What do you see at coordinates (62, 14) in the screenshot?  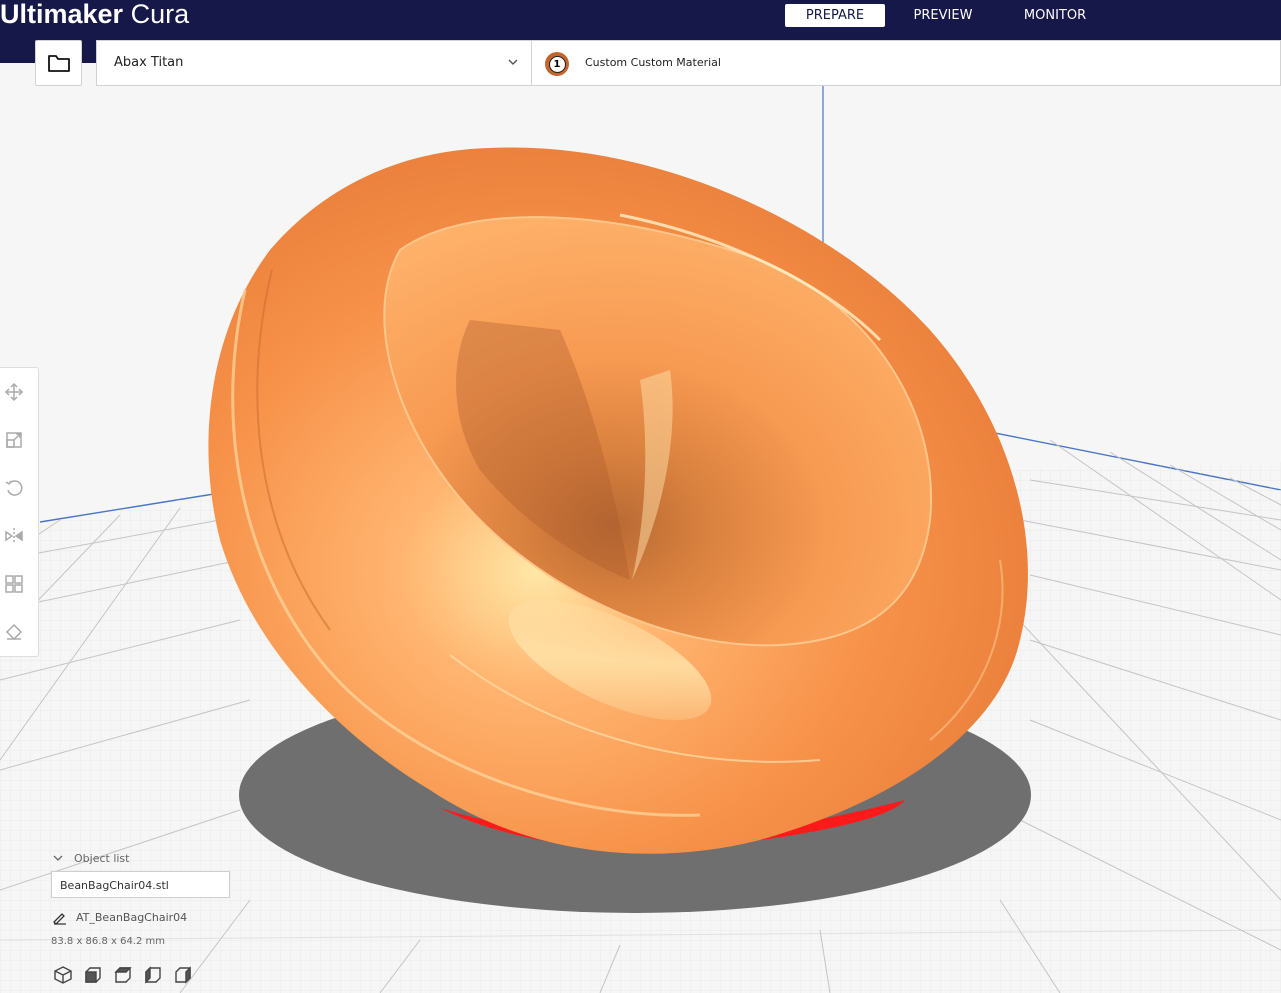 I see `app-logo-bold: Ultimaker` at bounding box center [62, 14].